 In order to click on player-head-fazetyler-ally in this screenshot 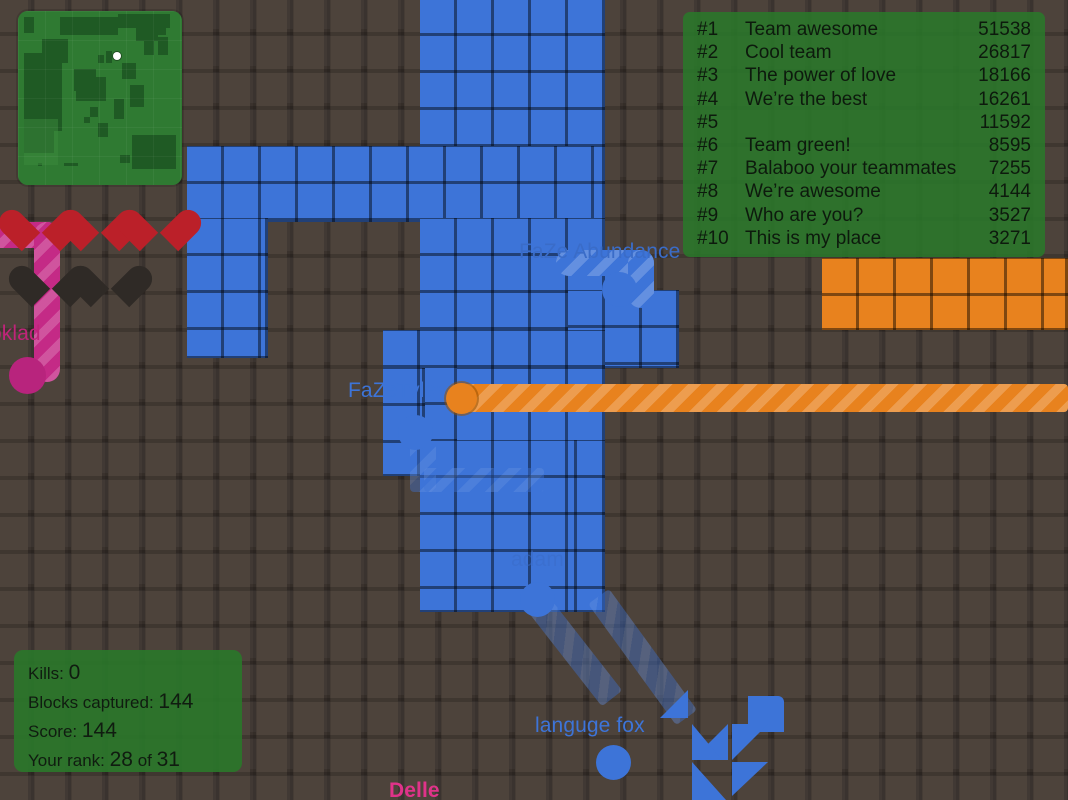, I will do `click(415, 432)`.